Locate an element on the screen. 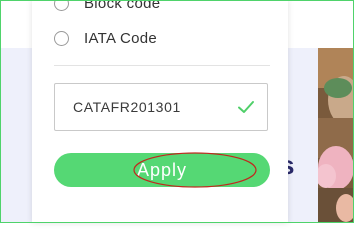 The height and width of the screenshot is (240, 354). check-icon is located at coordinates (246, 107).